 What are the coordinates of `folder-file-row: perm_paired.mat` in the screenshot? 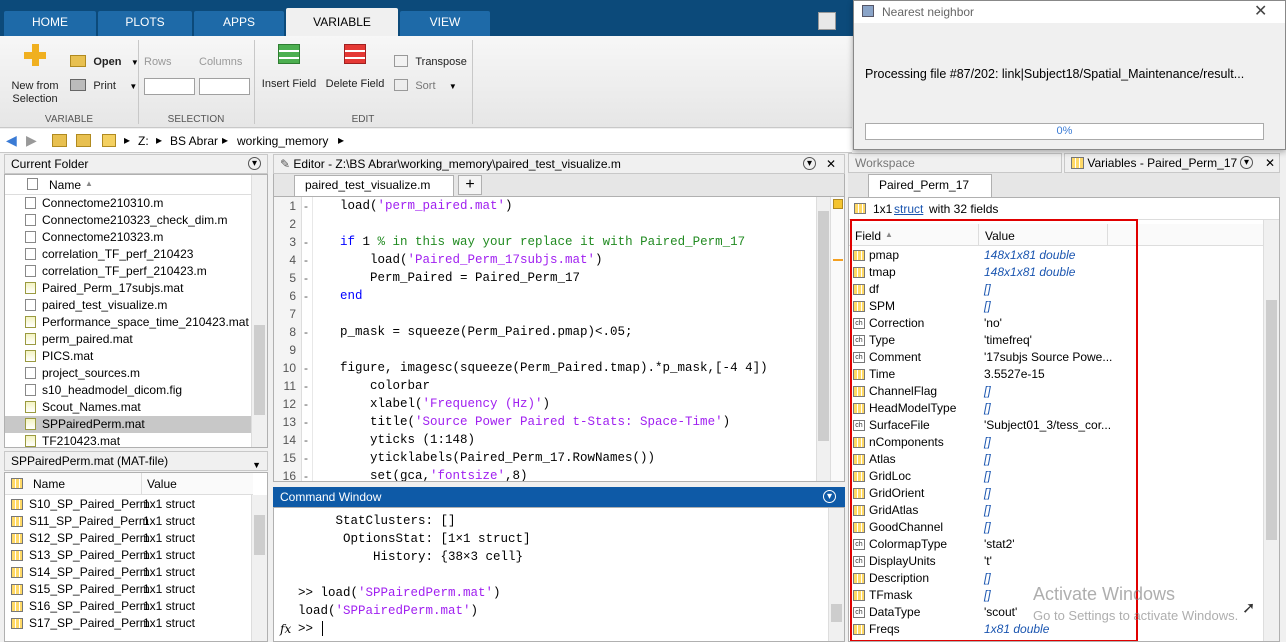 It's located at (129, 339).